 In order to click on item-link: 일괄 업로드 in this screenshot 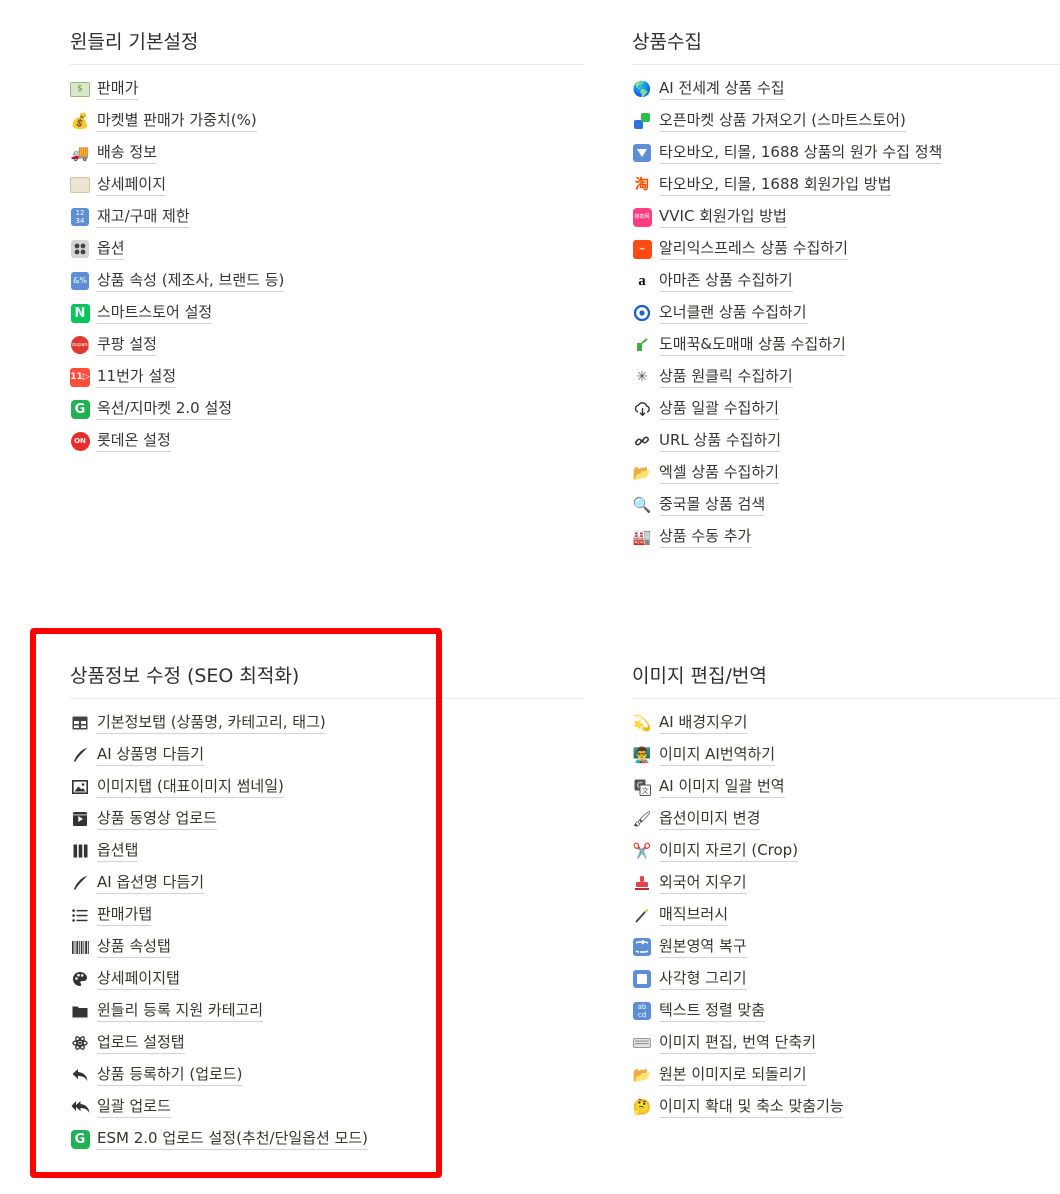, I will do `click(134, 1107)`.